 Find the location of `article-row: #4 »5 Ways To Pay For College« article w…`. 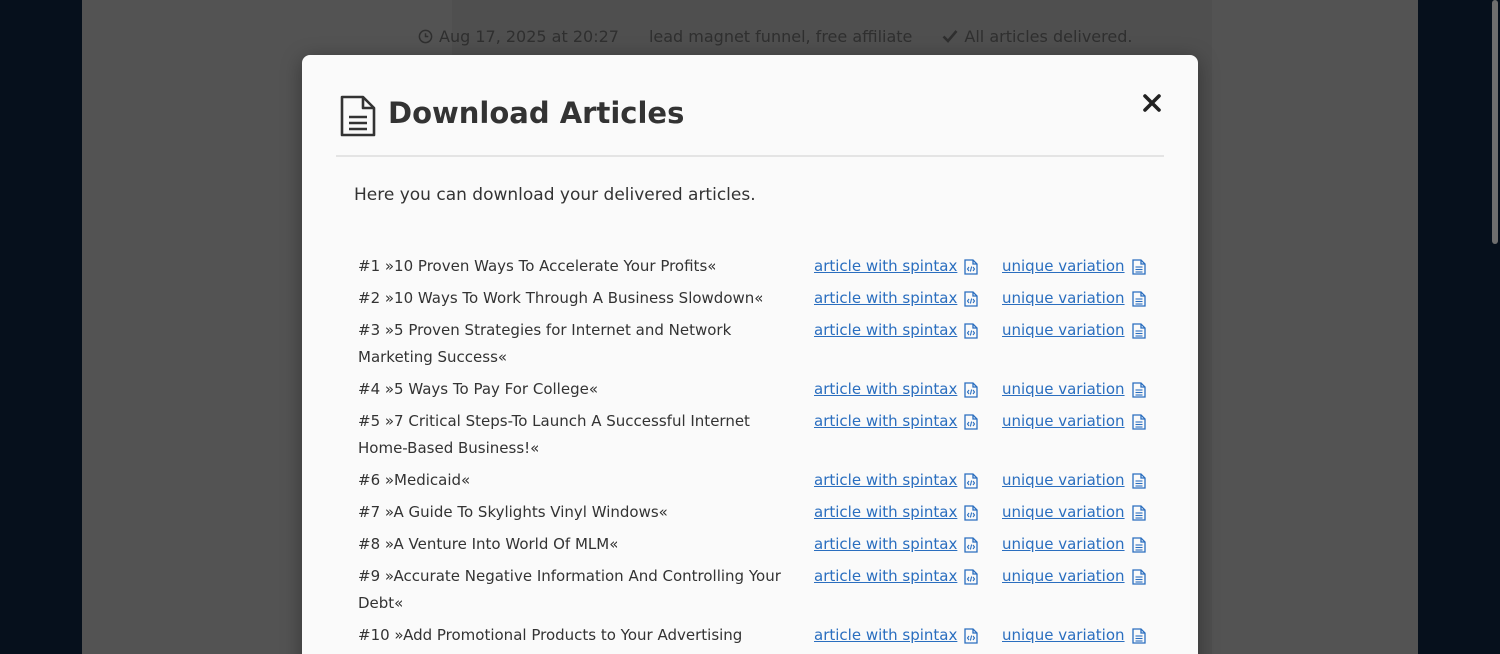

article-row: #4 »5 Ways To Pay For College« article w… is located at coordinates (753, 392).